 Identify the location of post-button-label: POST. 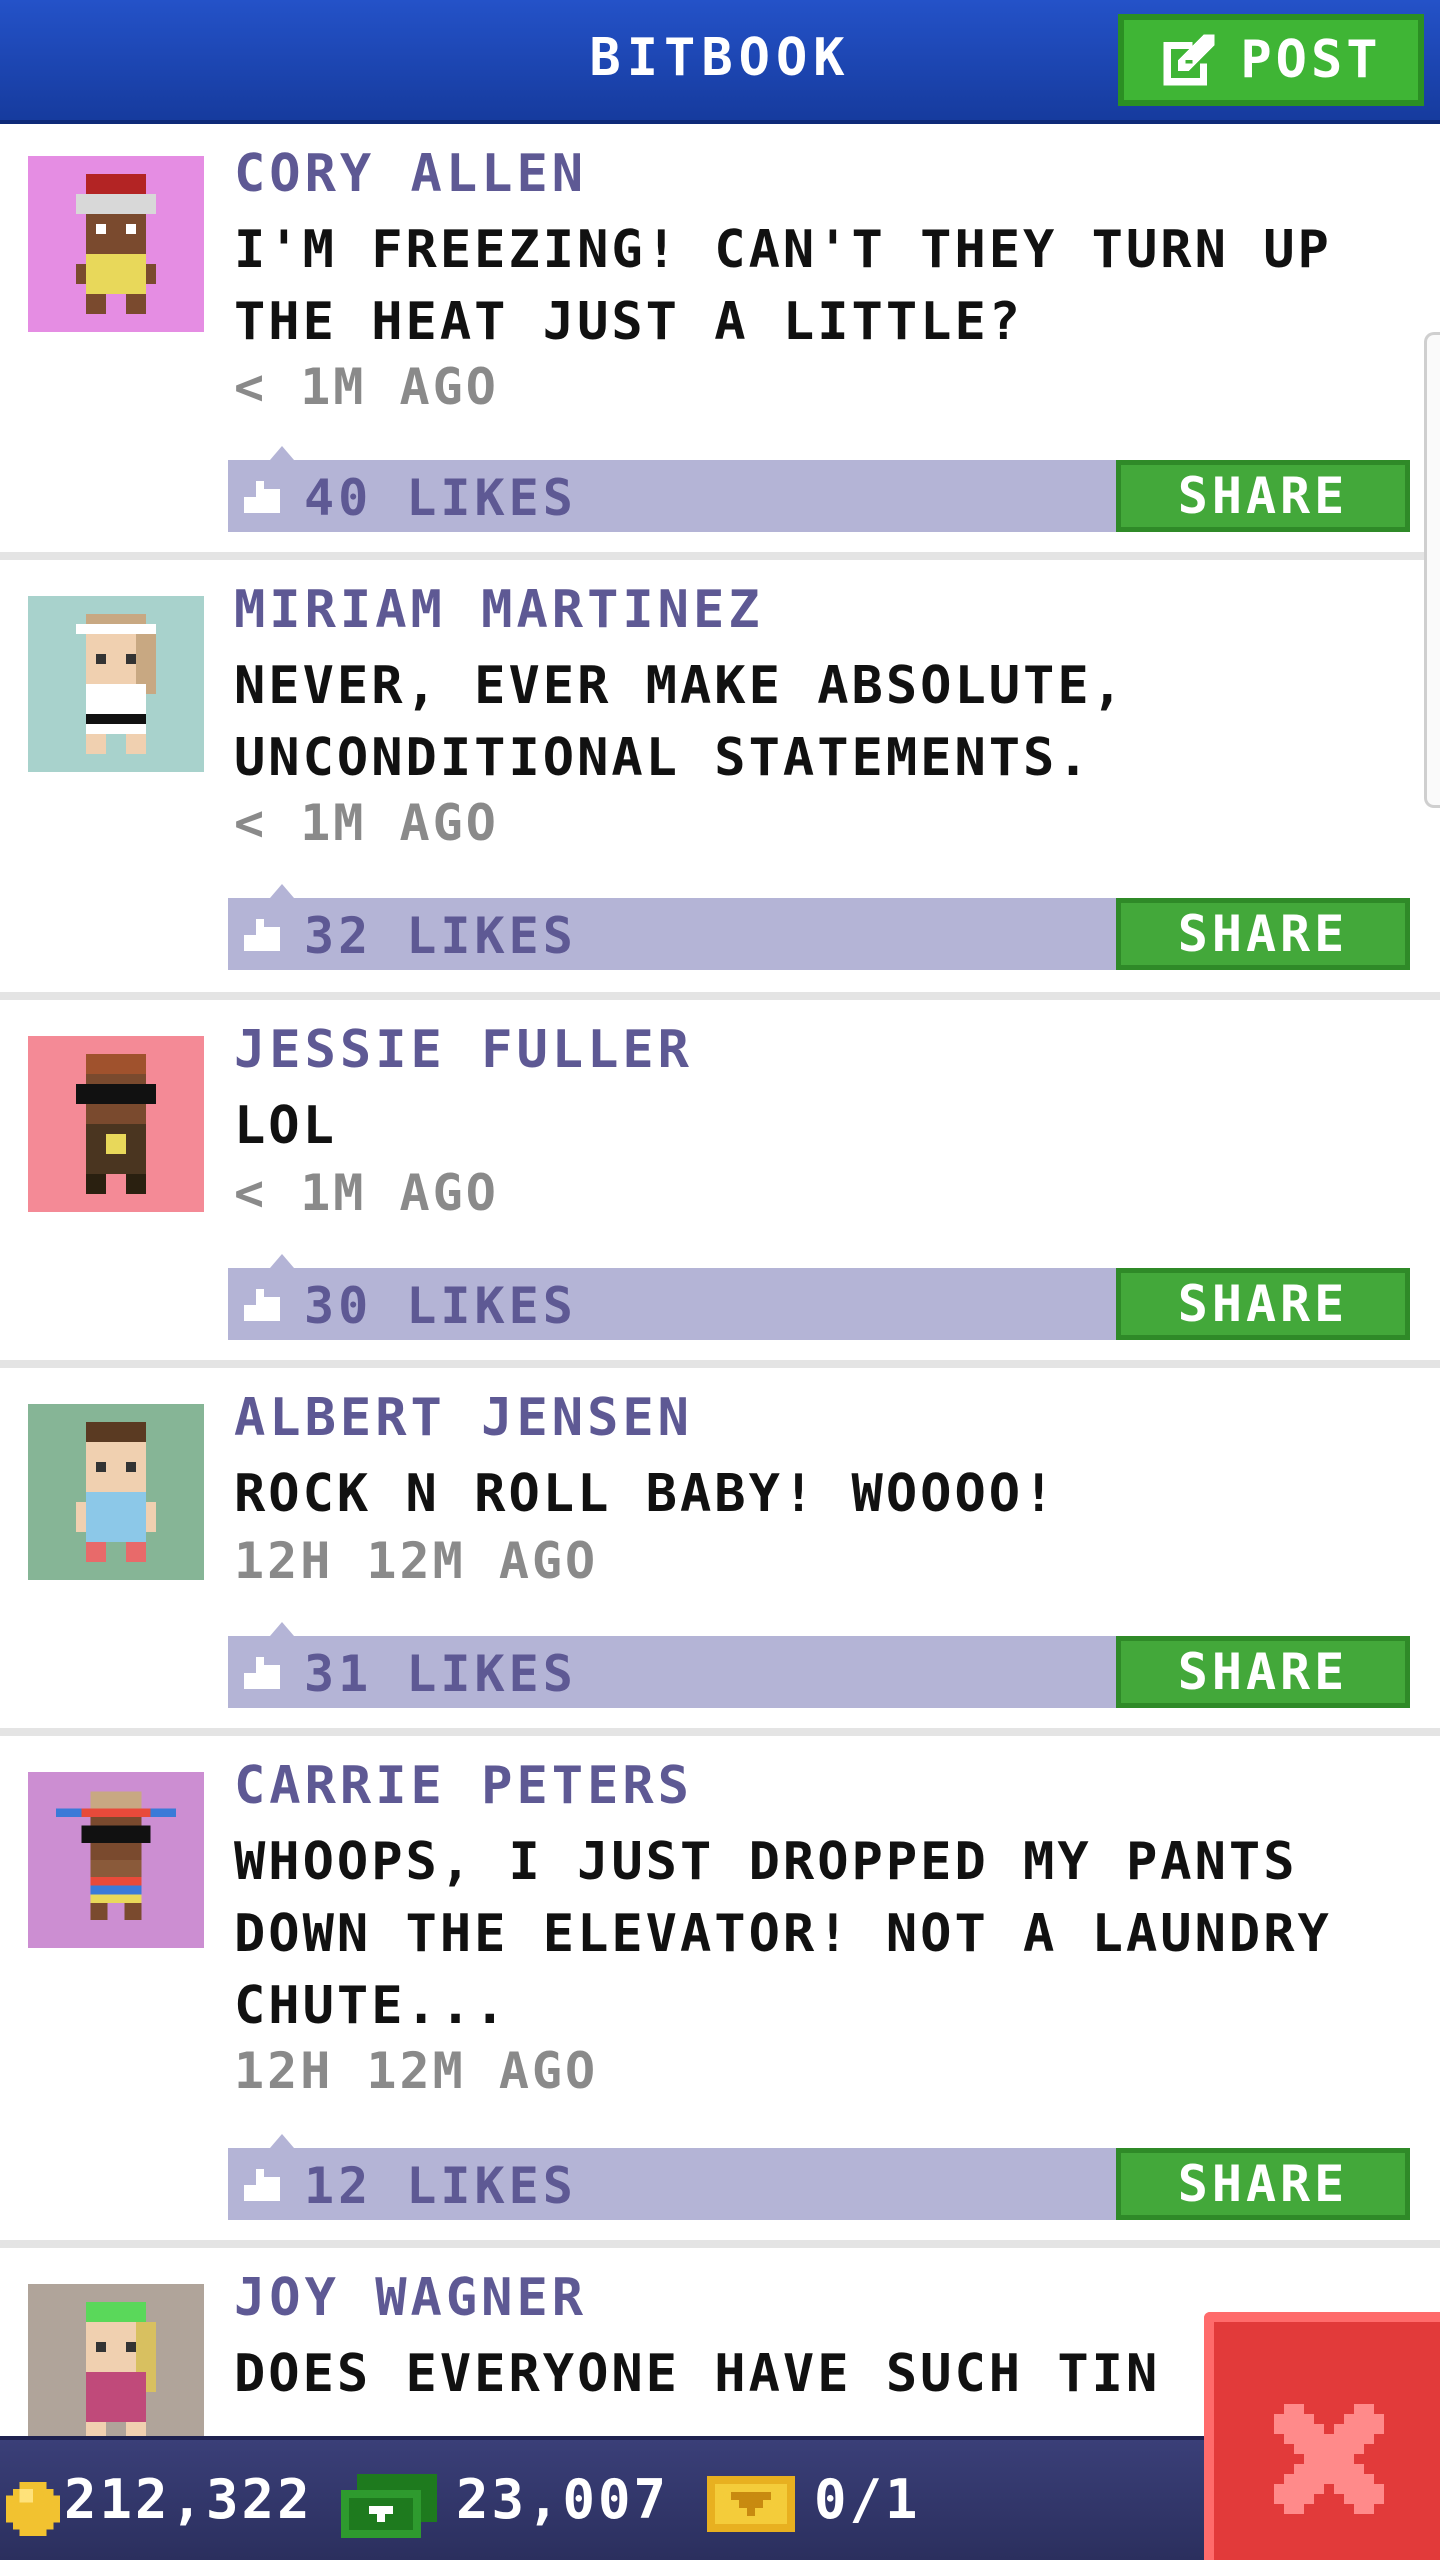
(1311, 60).